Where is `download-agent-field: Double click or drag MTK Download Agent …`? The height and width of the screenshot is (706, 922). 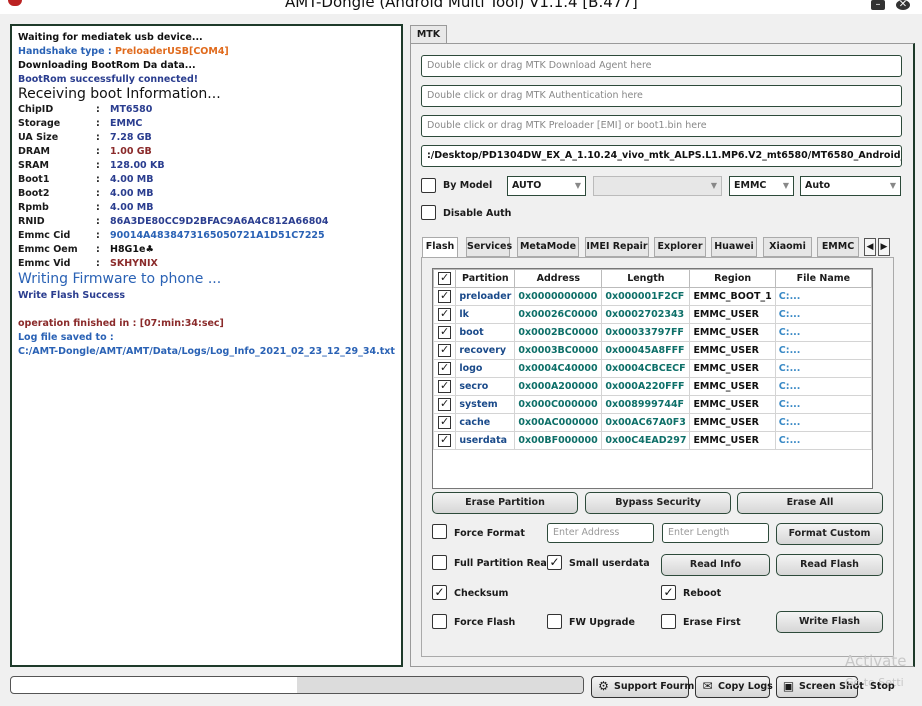
download-agent-field: Double click or drag MTK Download Agent … is located at coordinates (661, 66).